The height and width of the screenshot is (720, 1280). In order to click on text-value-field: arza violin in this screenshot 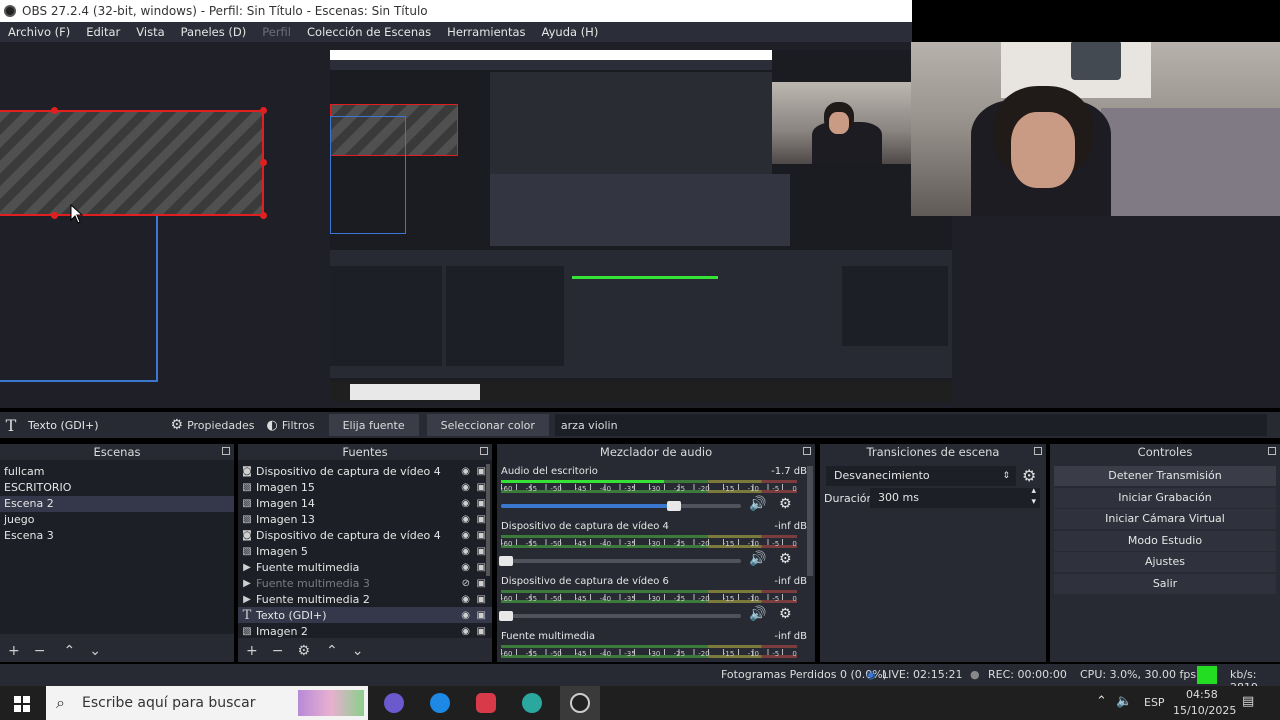, I will do `click(910, 425)`.